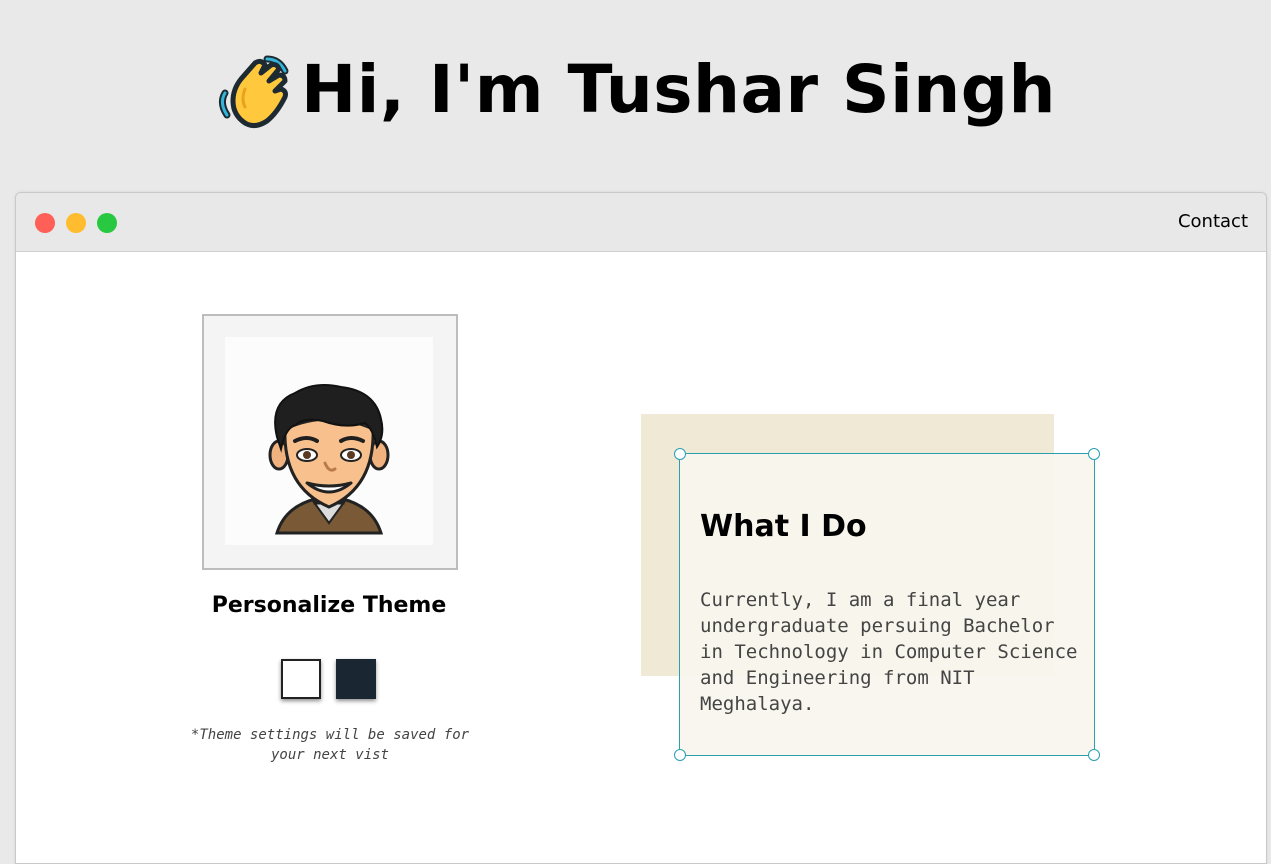  Describe the element at coordinates (107, 223) in the screenshot. I see `maximize-window-button` at that location.